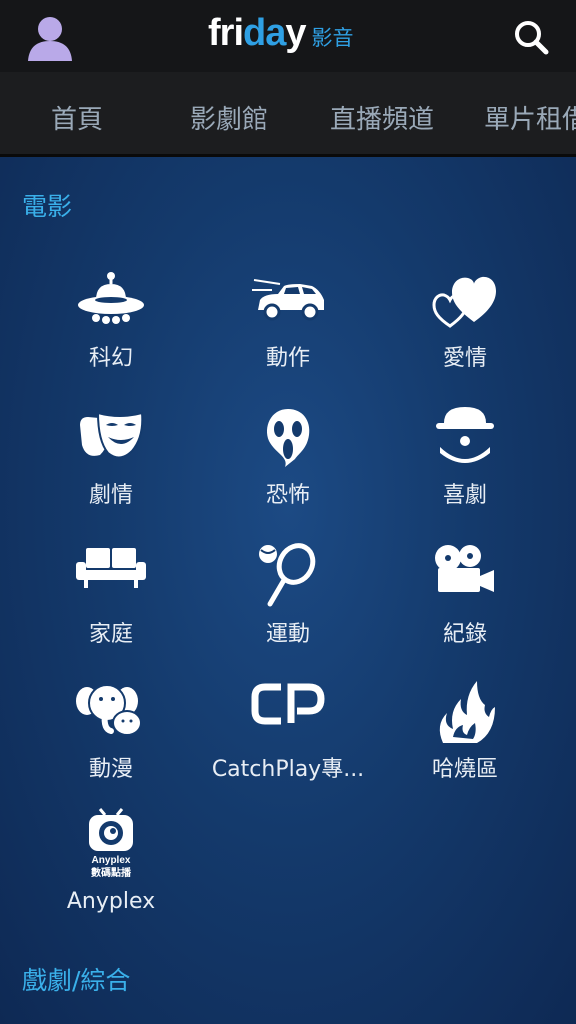 The height and width of the screenshot is (1024, 576). Describe the element at coordinates (382, 117) in the screenshot. I see `tab-live-channels: 直播頻道` at that location.